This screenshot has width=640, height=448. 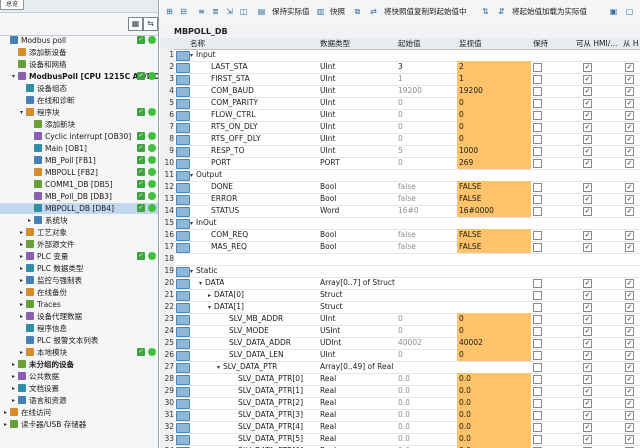 I want to click on variable-name-cell: ▾ DATA[1], so click(x=264, y=307).